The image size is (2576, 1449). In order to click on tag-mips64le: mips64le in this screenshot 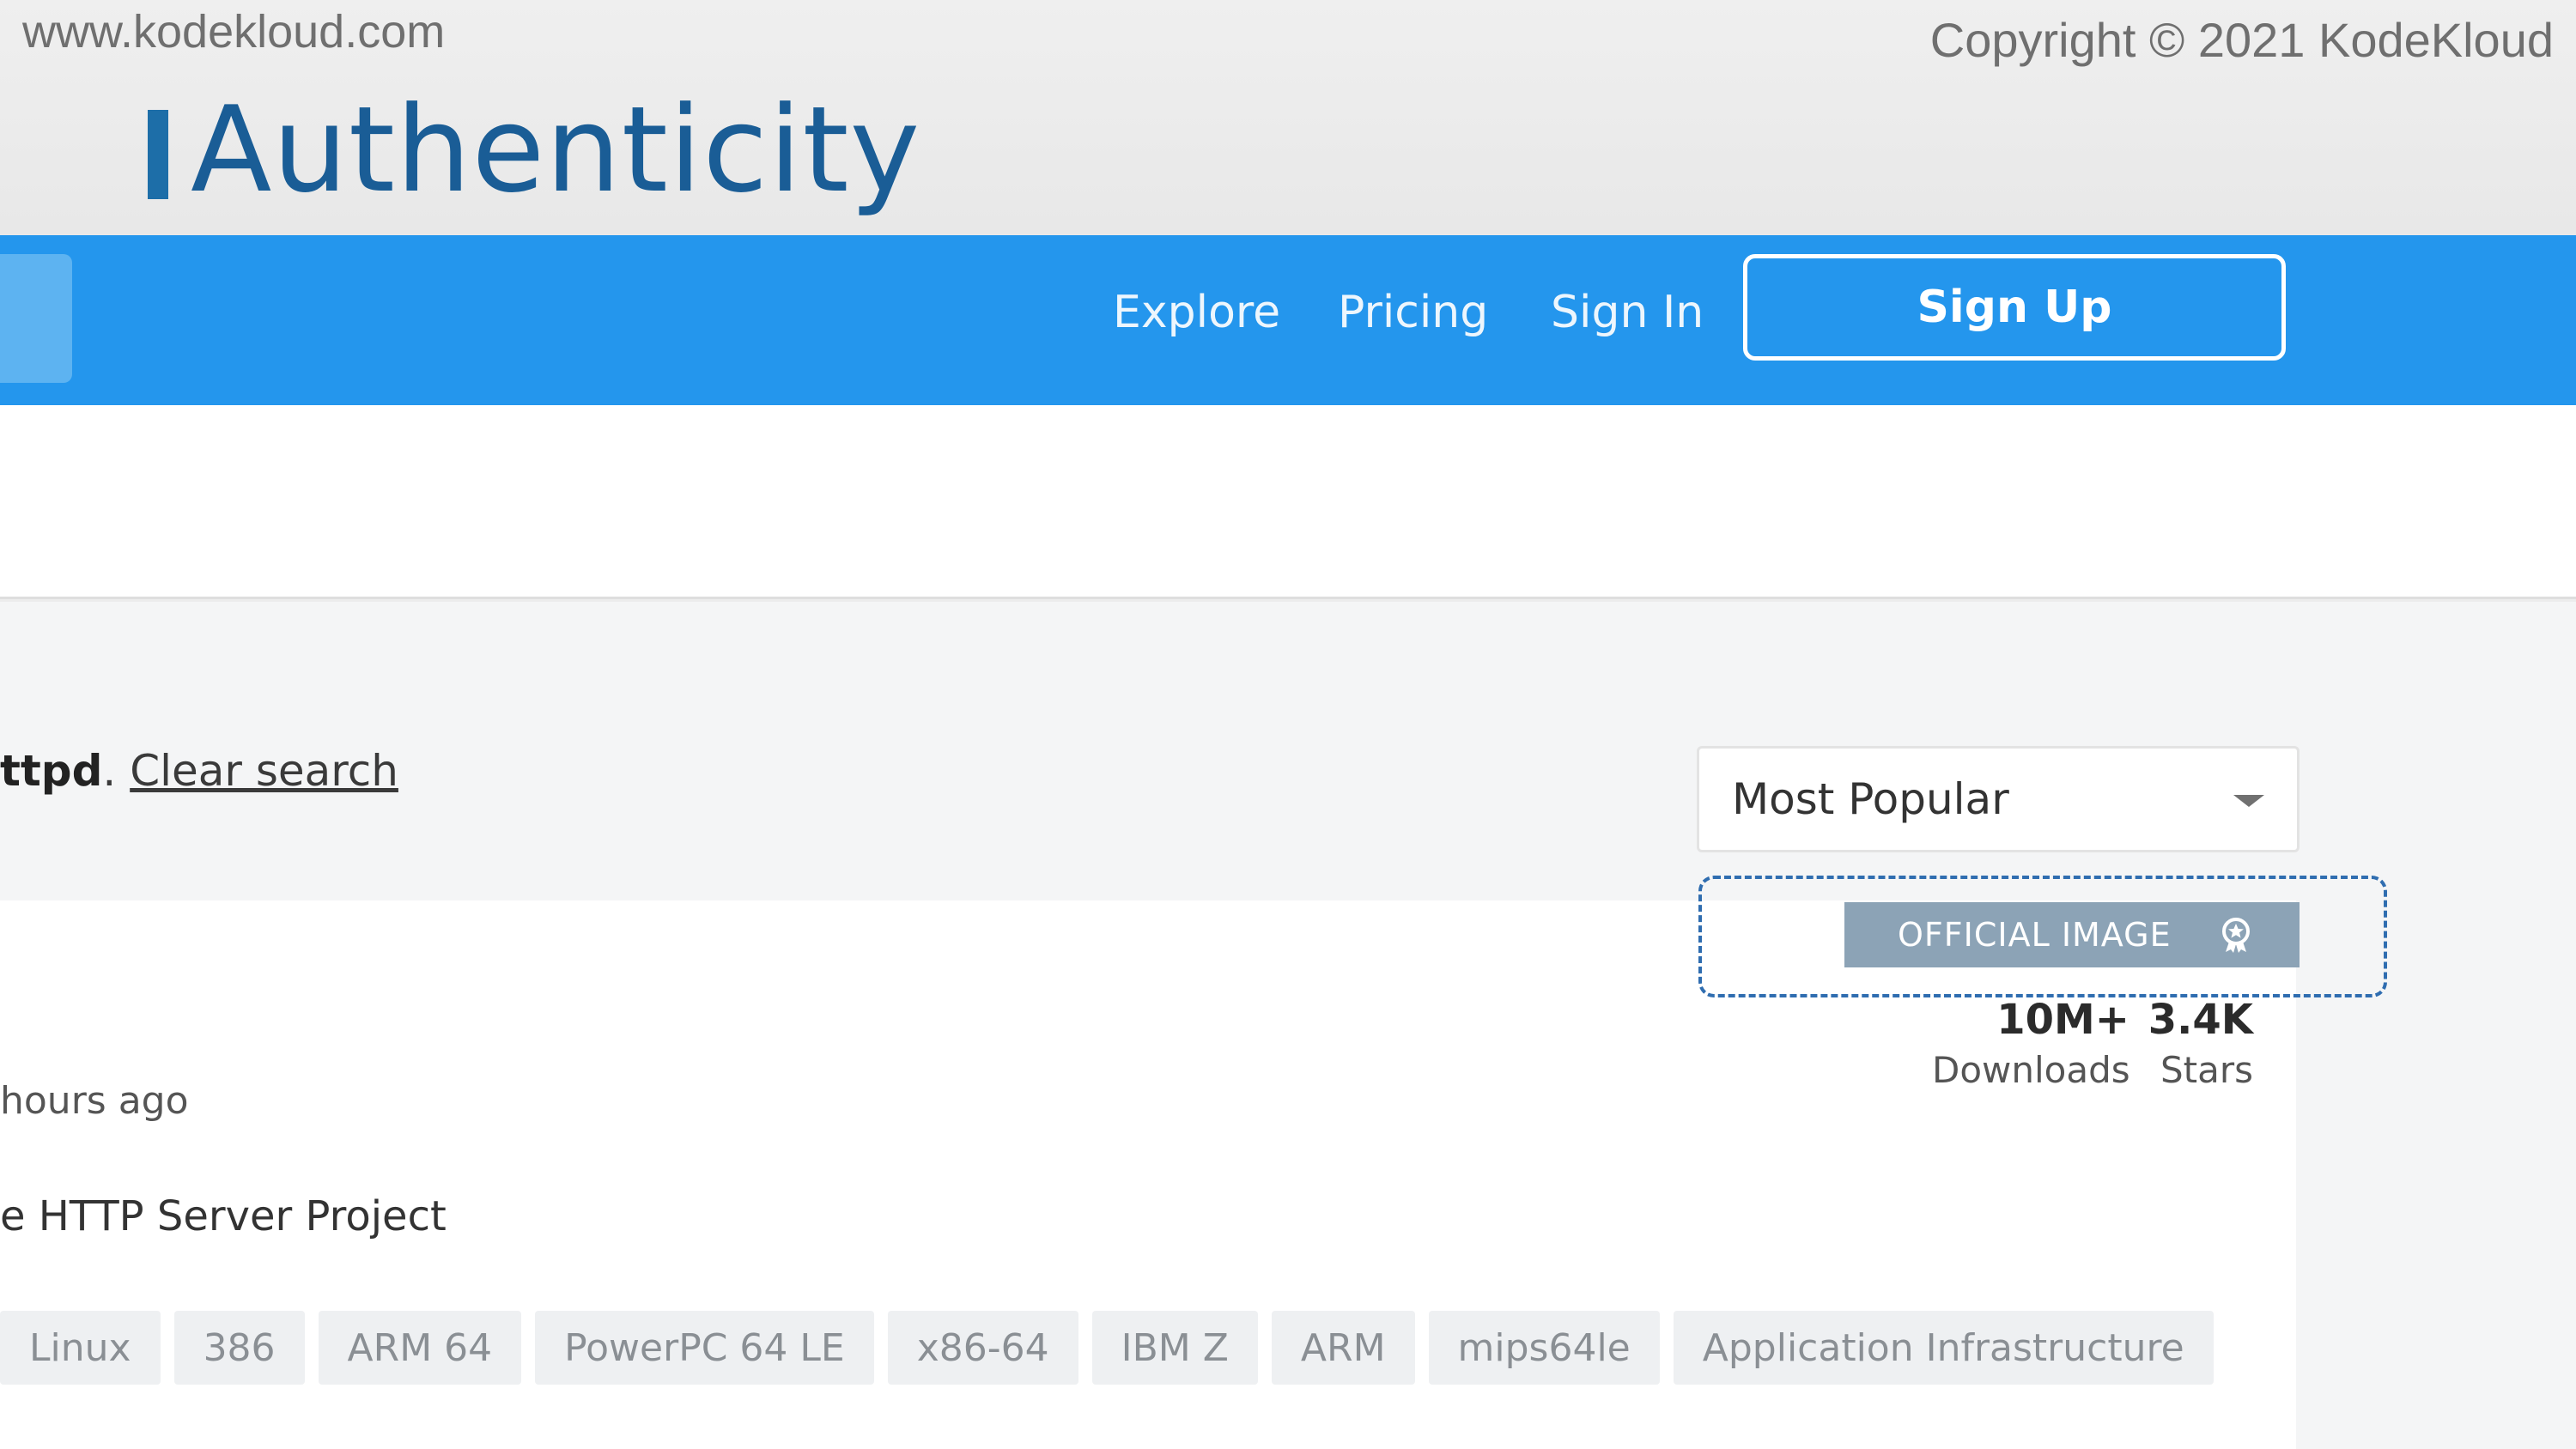, I will do `click(1544, 1348)`.